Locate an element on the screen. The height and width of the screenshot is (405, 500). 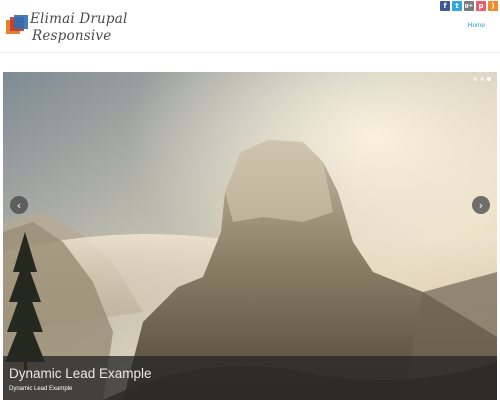
logo-icon is located at coordinates (17, 26).